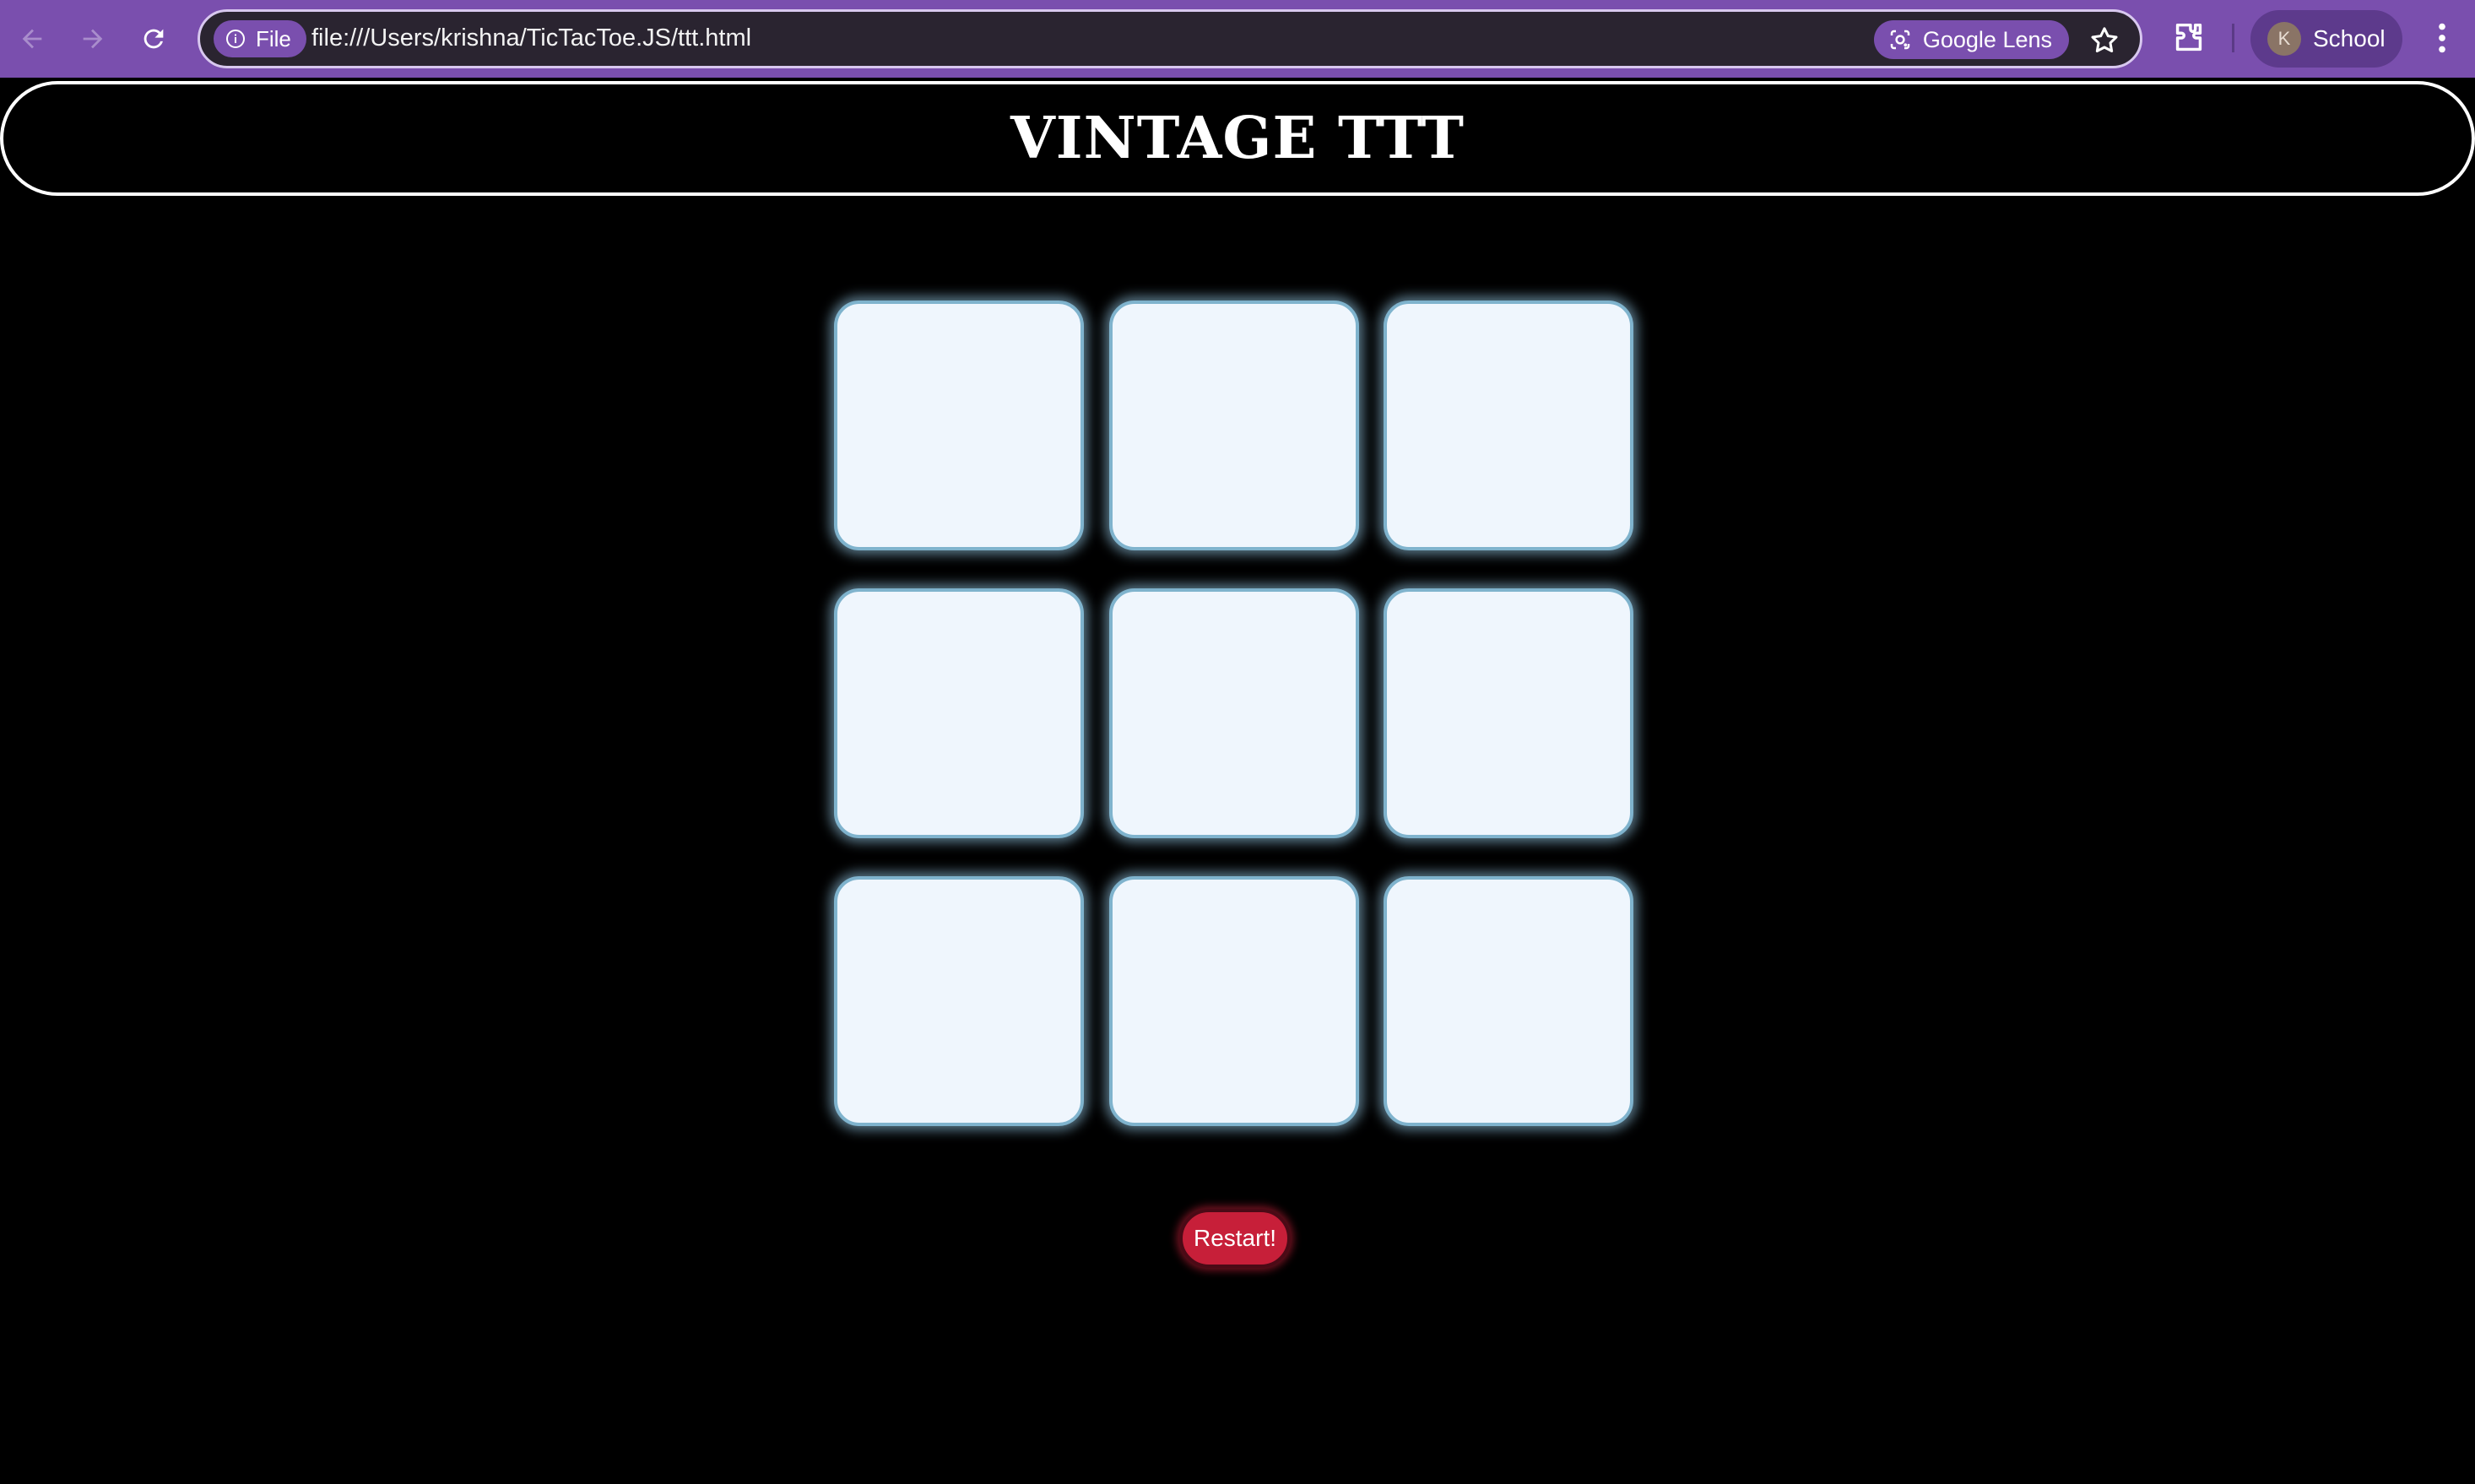 Image resolution: width=2475 pixels, height=1484 pixels. What do you see at coordinates (235, 39) in the screenshot?
I see `info-icon` at bounding box center [235, 39].